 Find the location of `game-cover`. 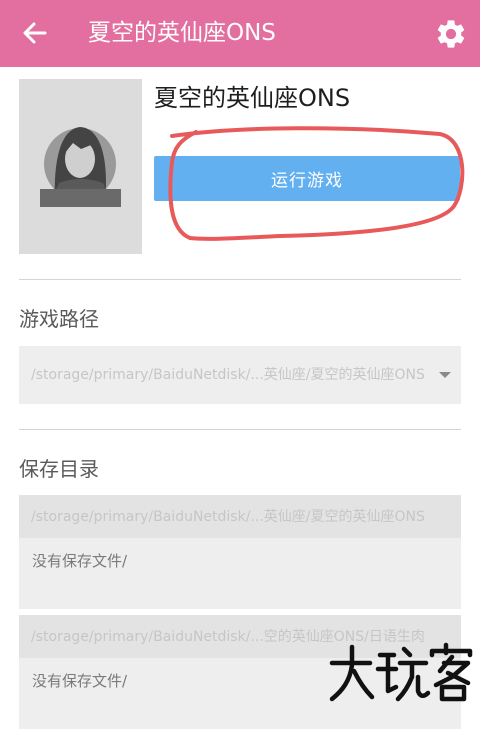

game-cover is located at coordinates (80, 166).